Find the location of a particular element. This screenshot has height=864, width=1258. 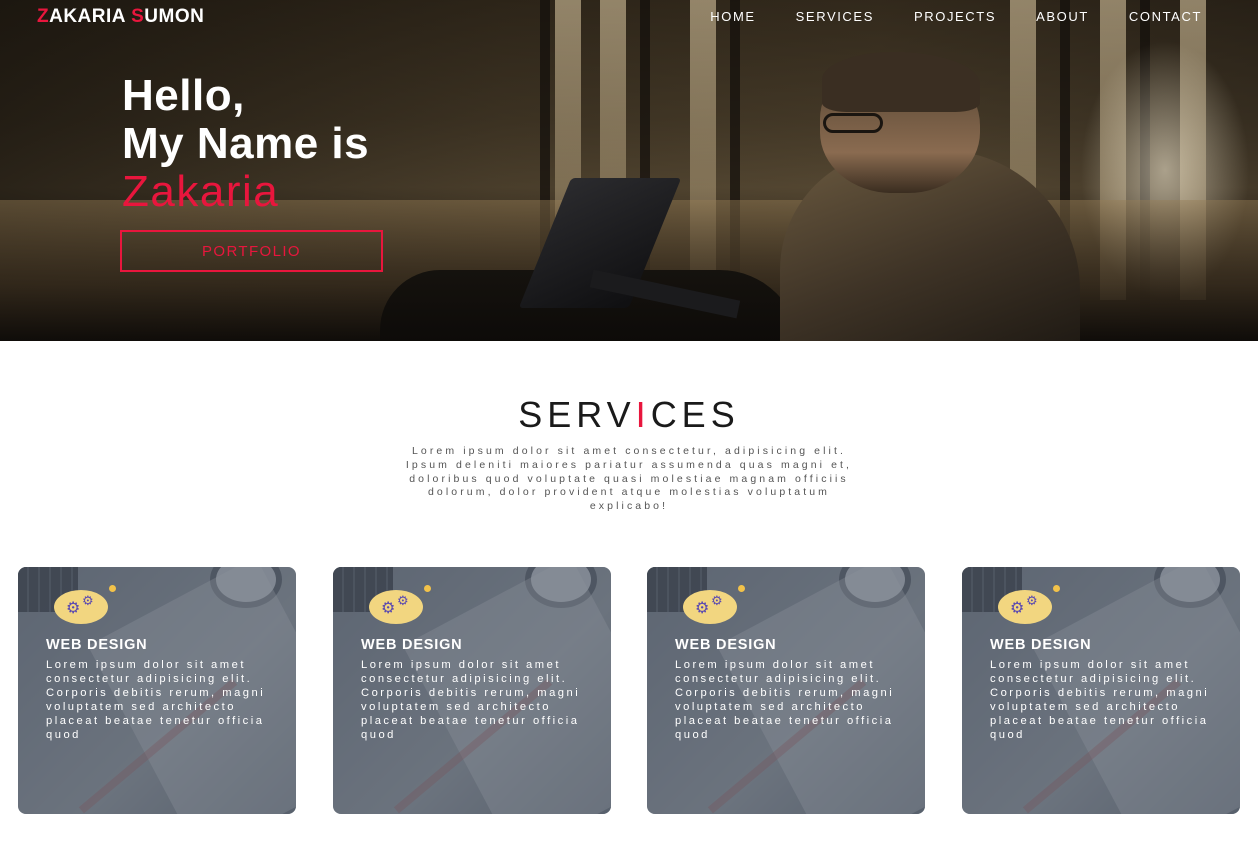

services-title-accent: I is located at coordinates (643, 414).